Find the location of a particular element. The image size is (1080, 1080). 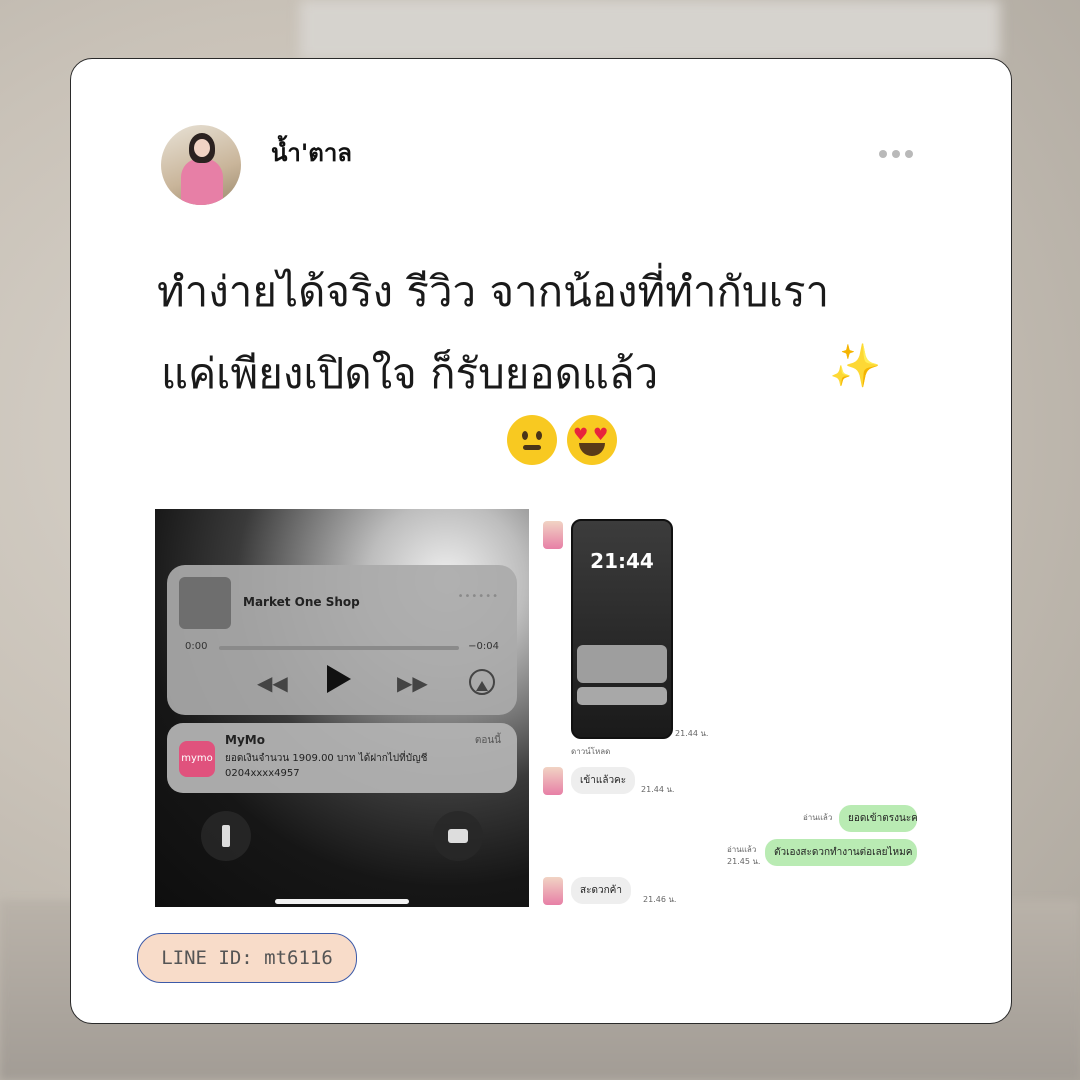

heart-eyes-face-icon: ♥ ♥ is located at coordinates (592, 440).